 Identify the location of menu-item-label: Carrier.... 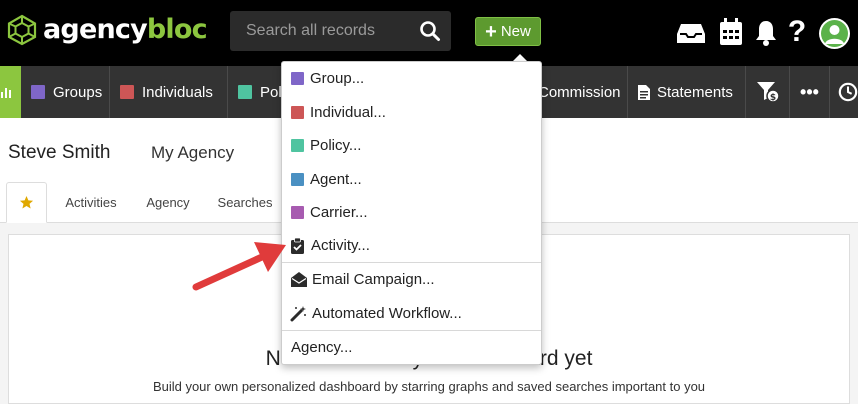
(339, 212).